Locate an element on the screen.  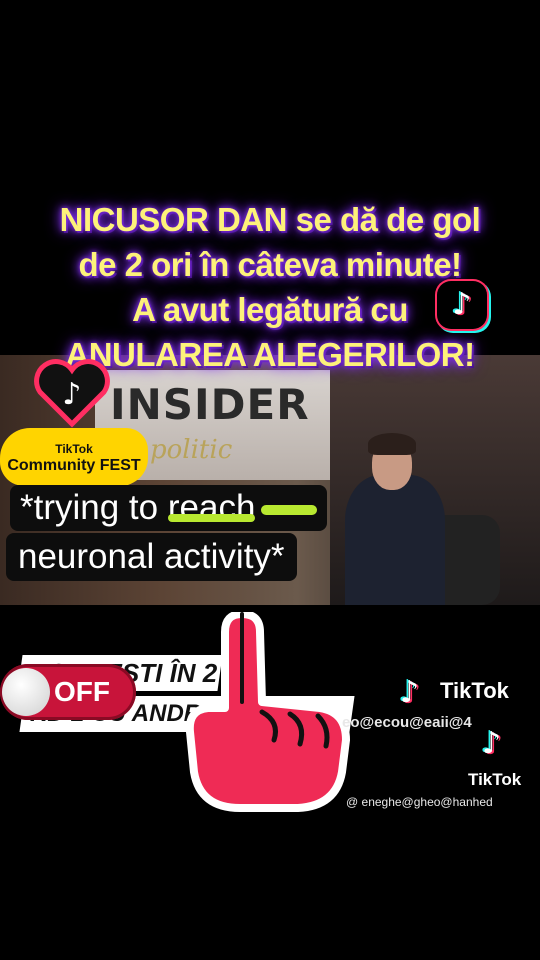
watermark-brand-2: TikTok is located at coordinates (495, 779).